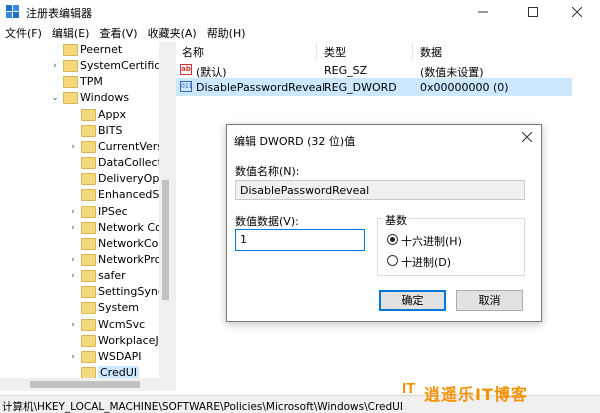 Image resolution: width=600 pixels, height=413 pixels. Describe the element at coordinates (261, 87) in the screenshot. I see `value-name: DisablePasswordReveal` at that location.